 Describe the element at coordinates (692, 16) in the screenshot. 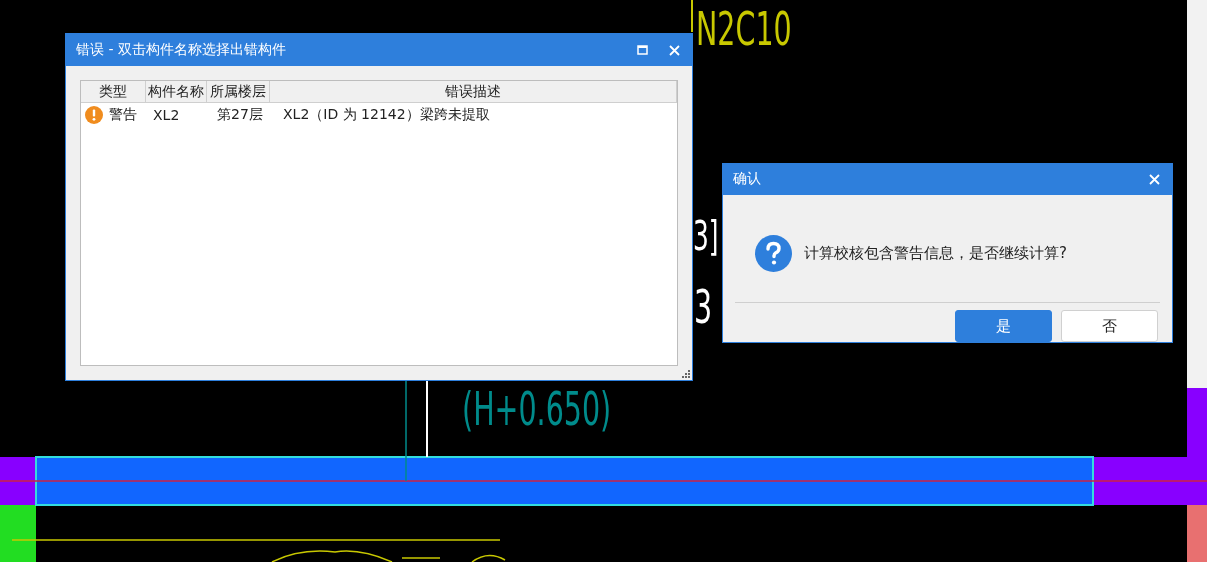

I see `drawing-line` at that location.